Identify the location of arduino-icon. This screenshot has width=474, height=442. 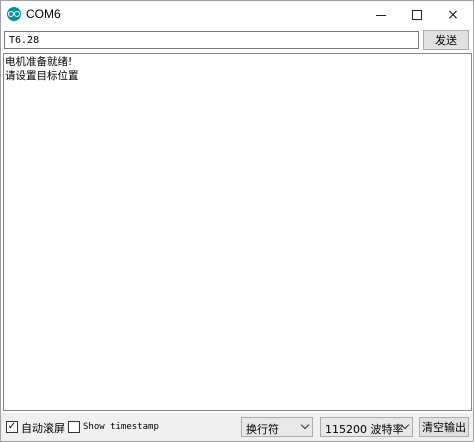
(14, 14).